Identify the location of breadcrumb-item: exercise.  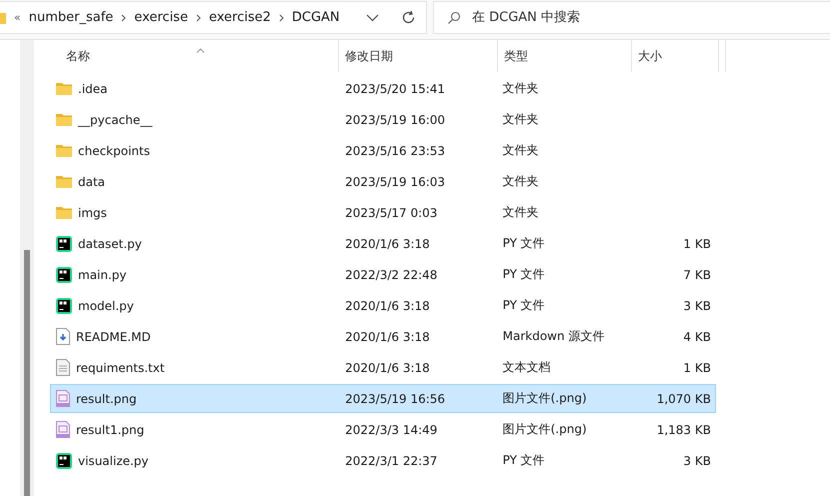
(161, 17).